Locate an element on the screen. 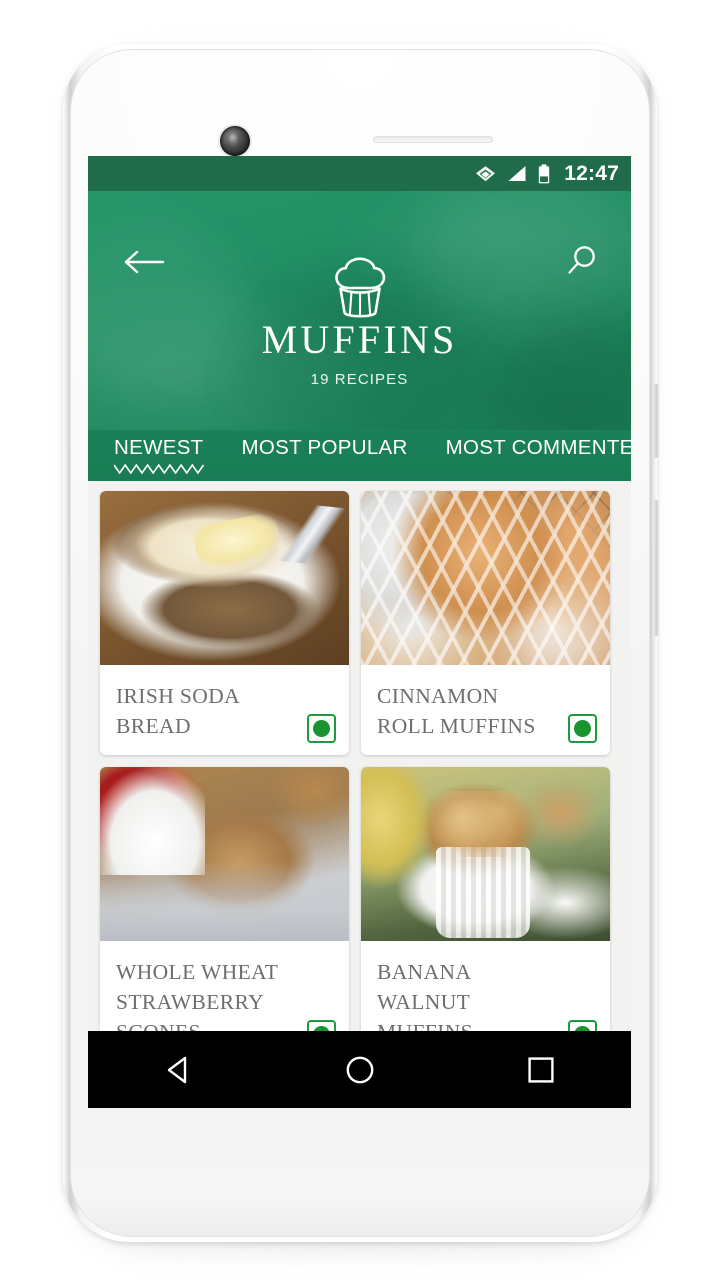  status-bar: 12:47 is located at coordinates (359, 173).